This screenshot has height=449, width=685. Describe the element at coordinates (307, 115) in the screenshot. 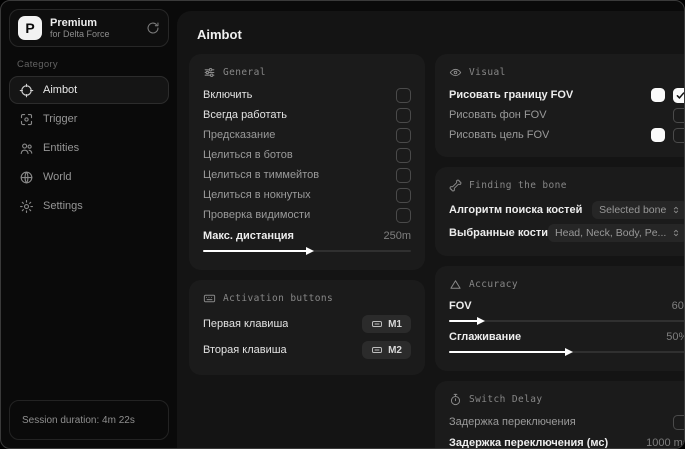

I see `toggle-row: Всегда работать` at that location.